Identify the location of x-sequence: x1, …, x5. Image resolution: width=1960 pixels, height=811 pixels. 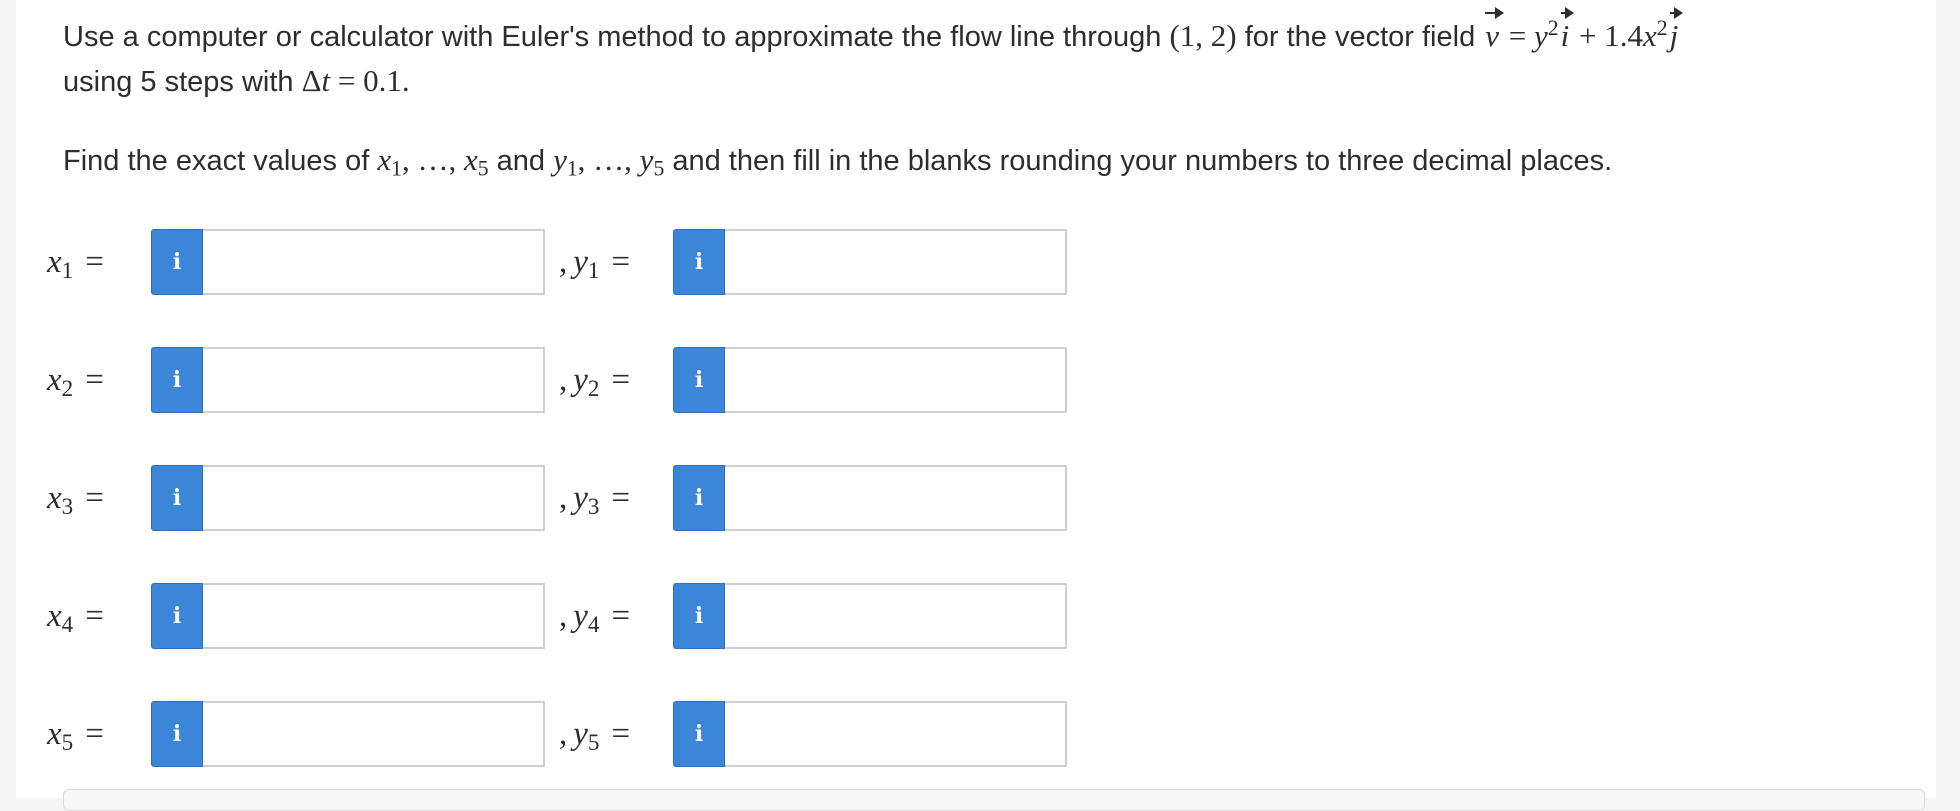
(433, 161).